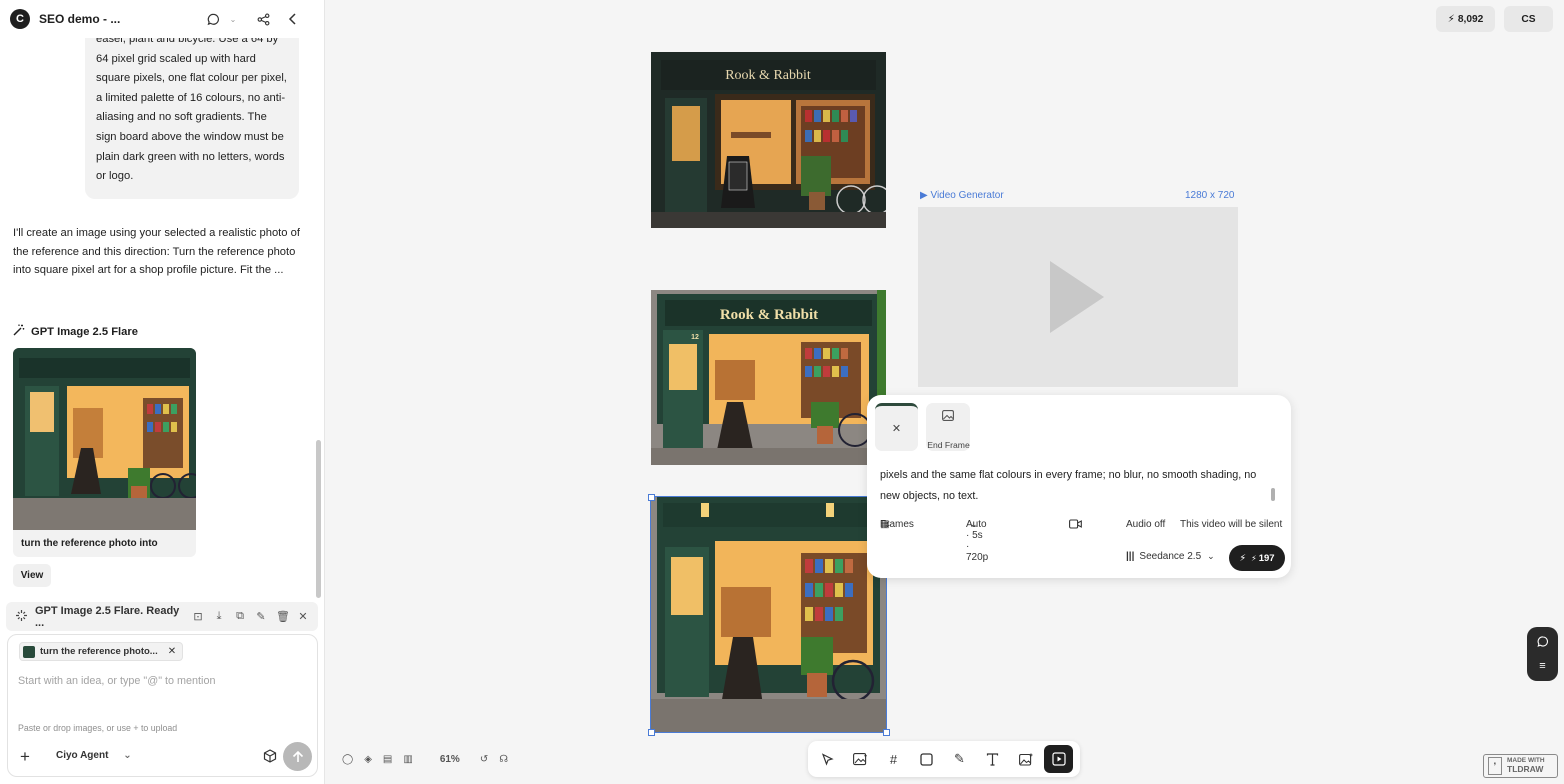 Image resolution: width=1564 pixels, height=784 pixels. What do you see at coordinates (172, 651) in the screenshot?
I see `remove-chip-icon: ✕` at bounding box center [172, 651].